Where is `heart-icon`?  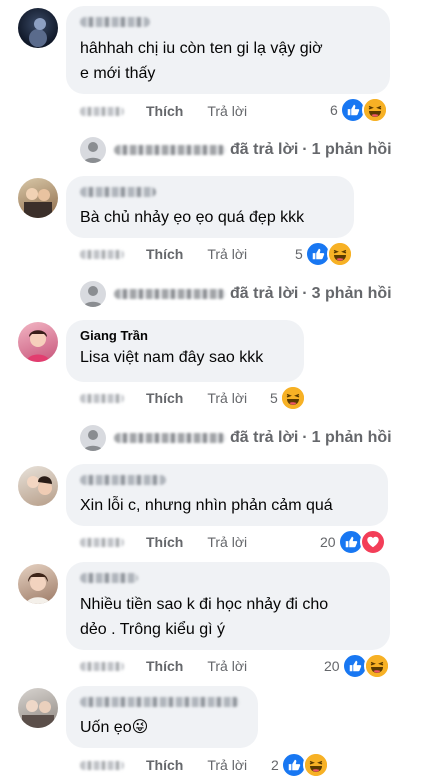
heart-icon is located at coordinates (372, 542).